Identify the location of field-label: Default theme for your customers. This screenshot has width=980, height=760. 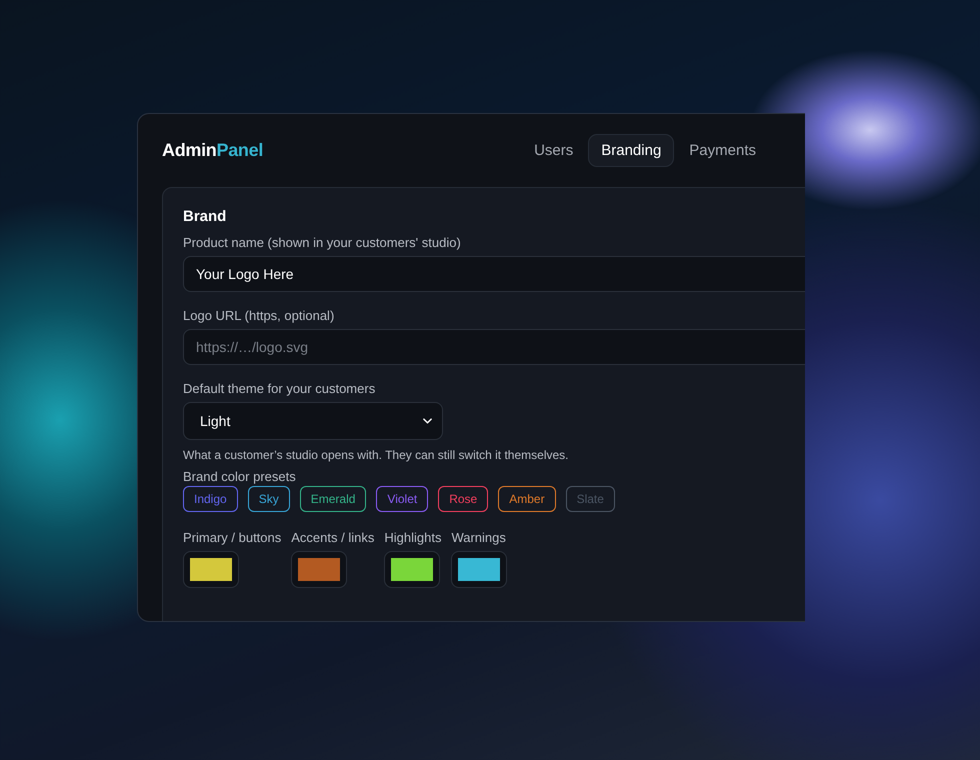
(279, 388).